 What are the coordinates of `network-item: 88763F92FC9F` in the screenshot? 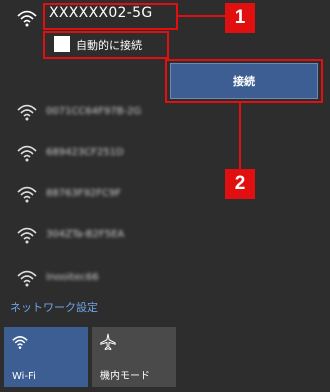 It's located at (165, 194).